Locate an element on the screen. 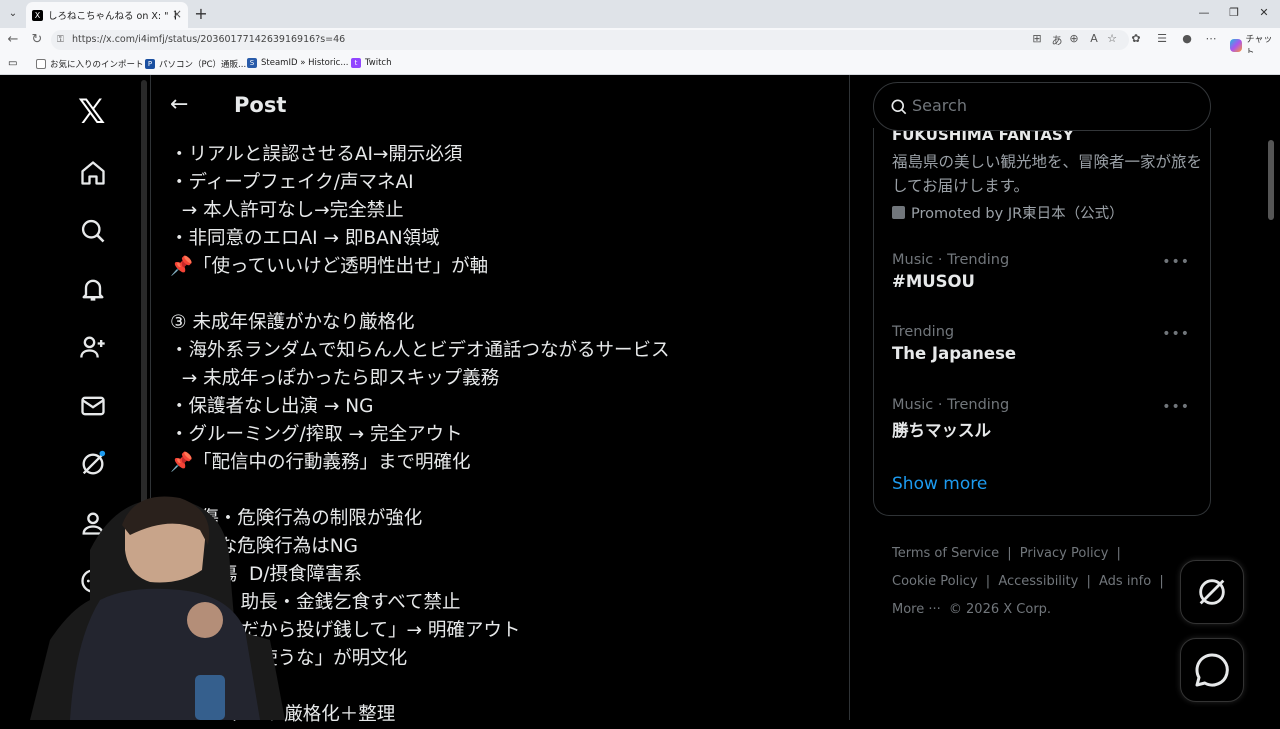 The height and width of the screenshot is (729, 1280). terms-link: Terms of Service is located at coordinates (945, 553).